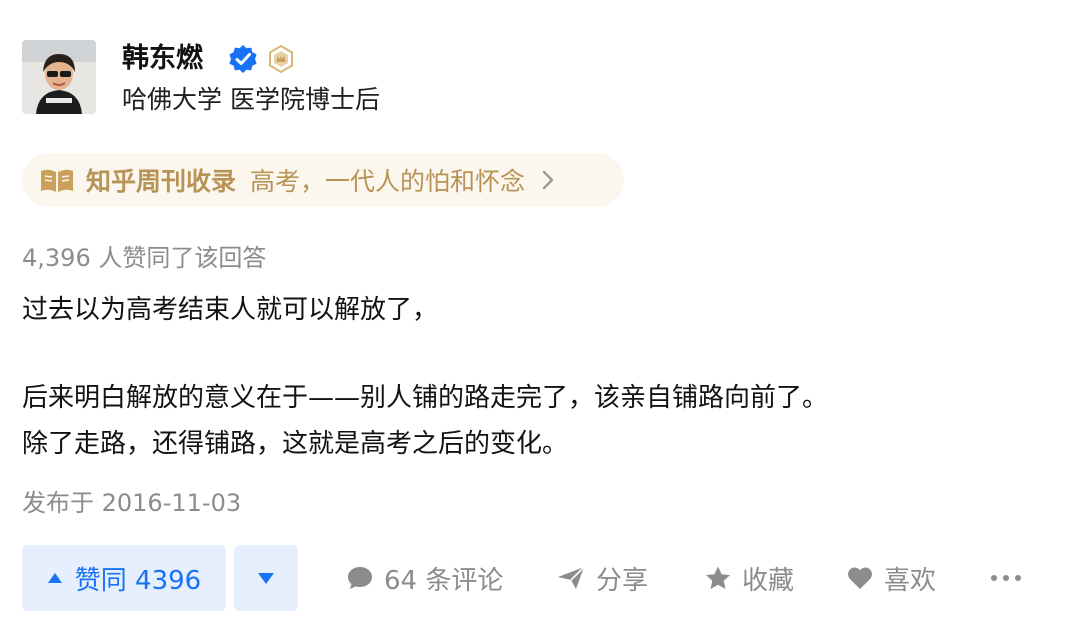  Describe the element at coordinates (1006, 578) in the screenshot. I see `more-icon` at that location.